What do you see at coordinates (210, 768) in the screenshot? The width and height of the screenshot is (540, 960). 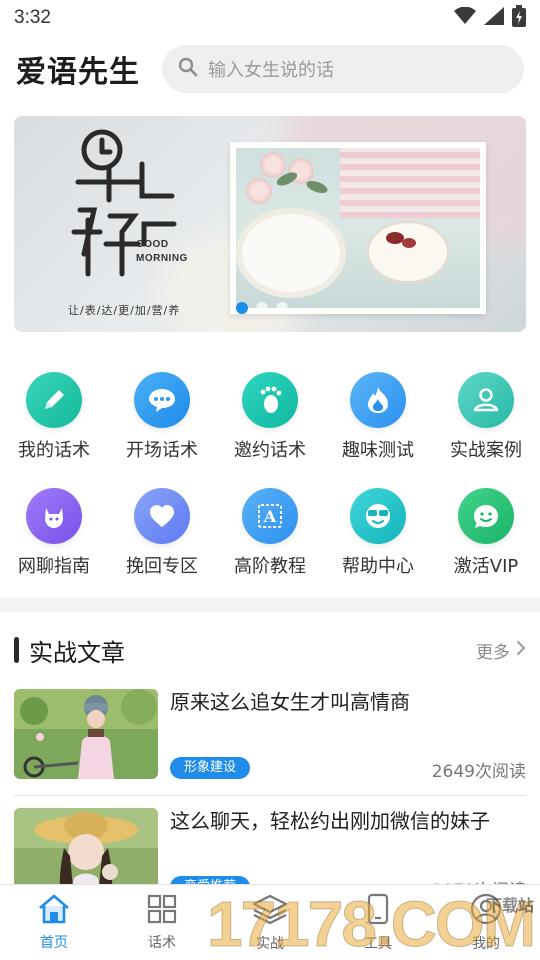 I see `article-tag: 形象建设` at bounding box center [210, 768].